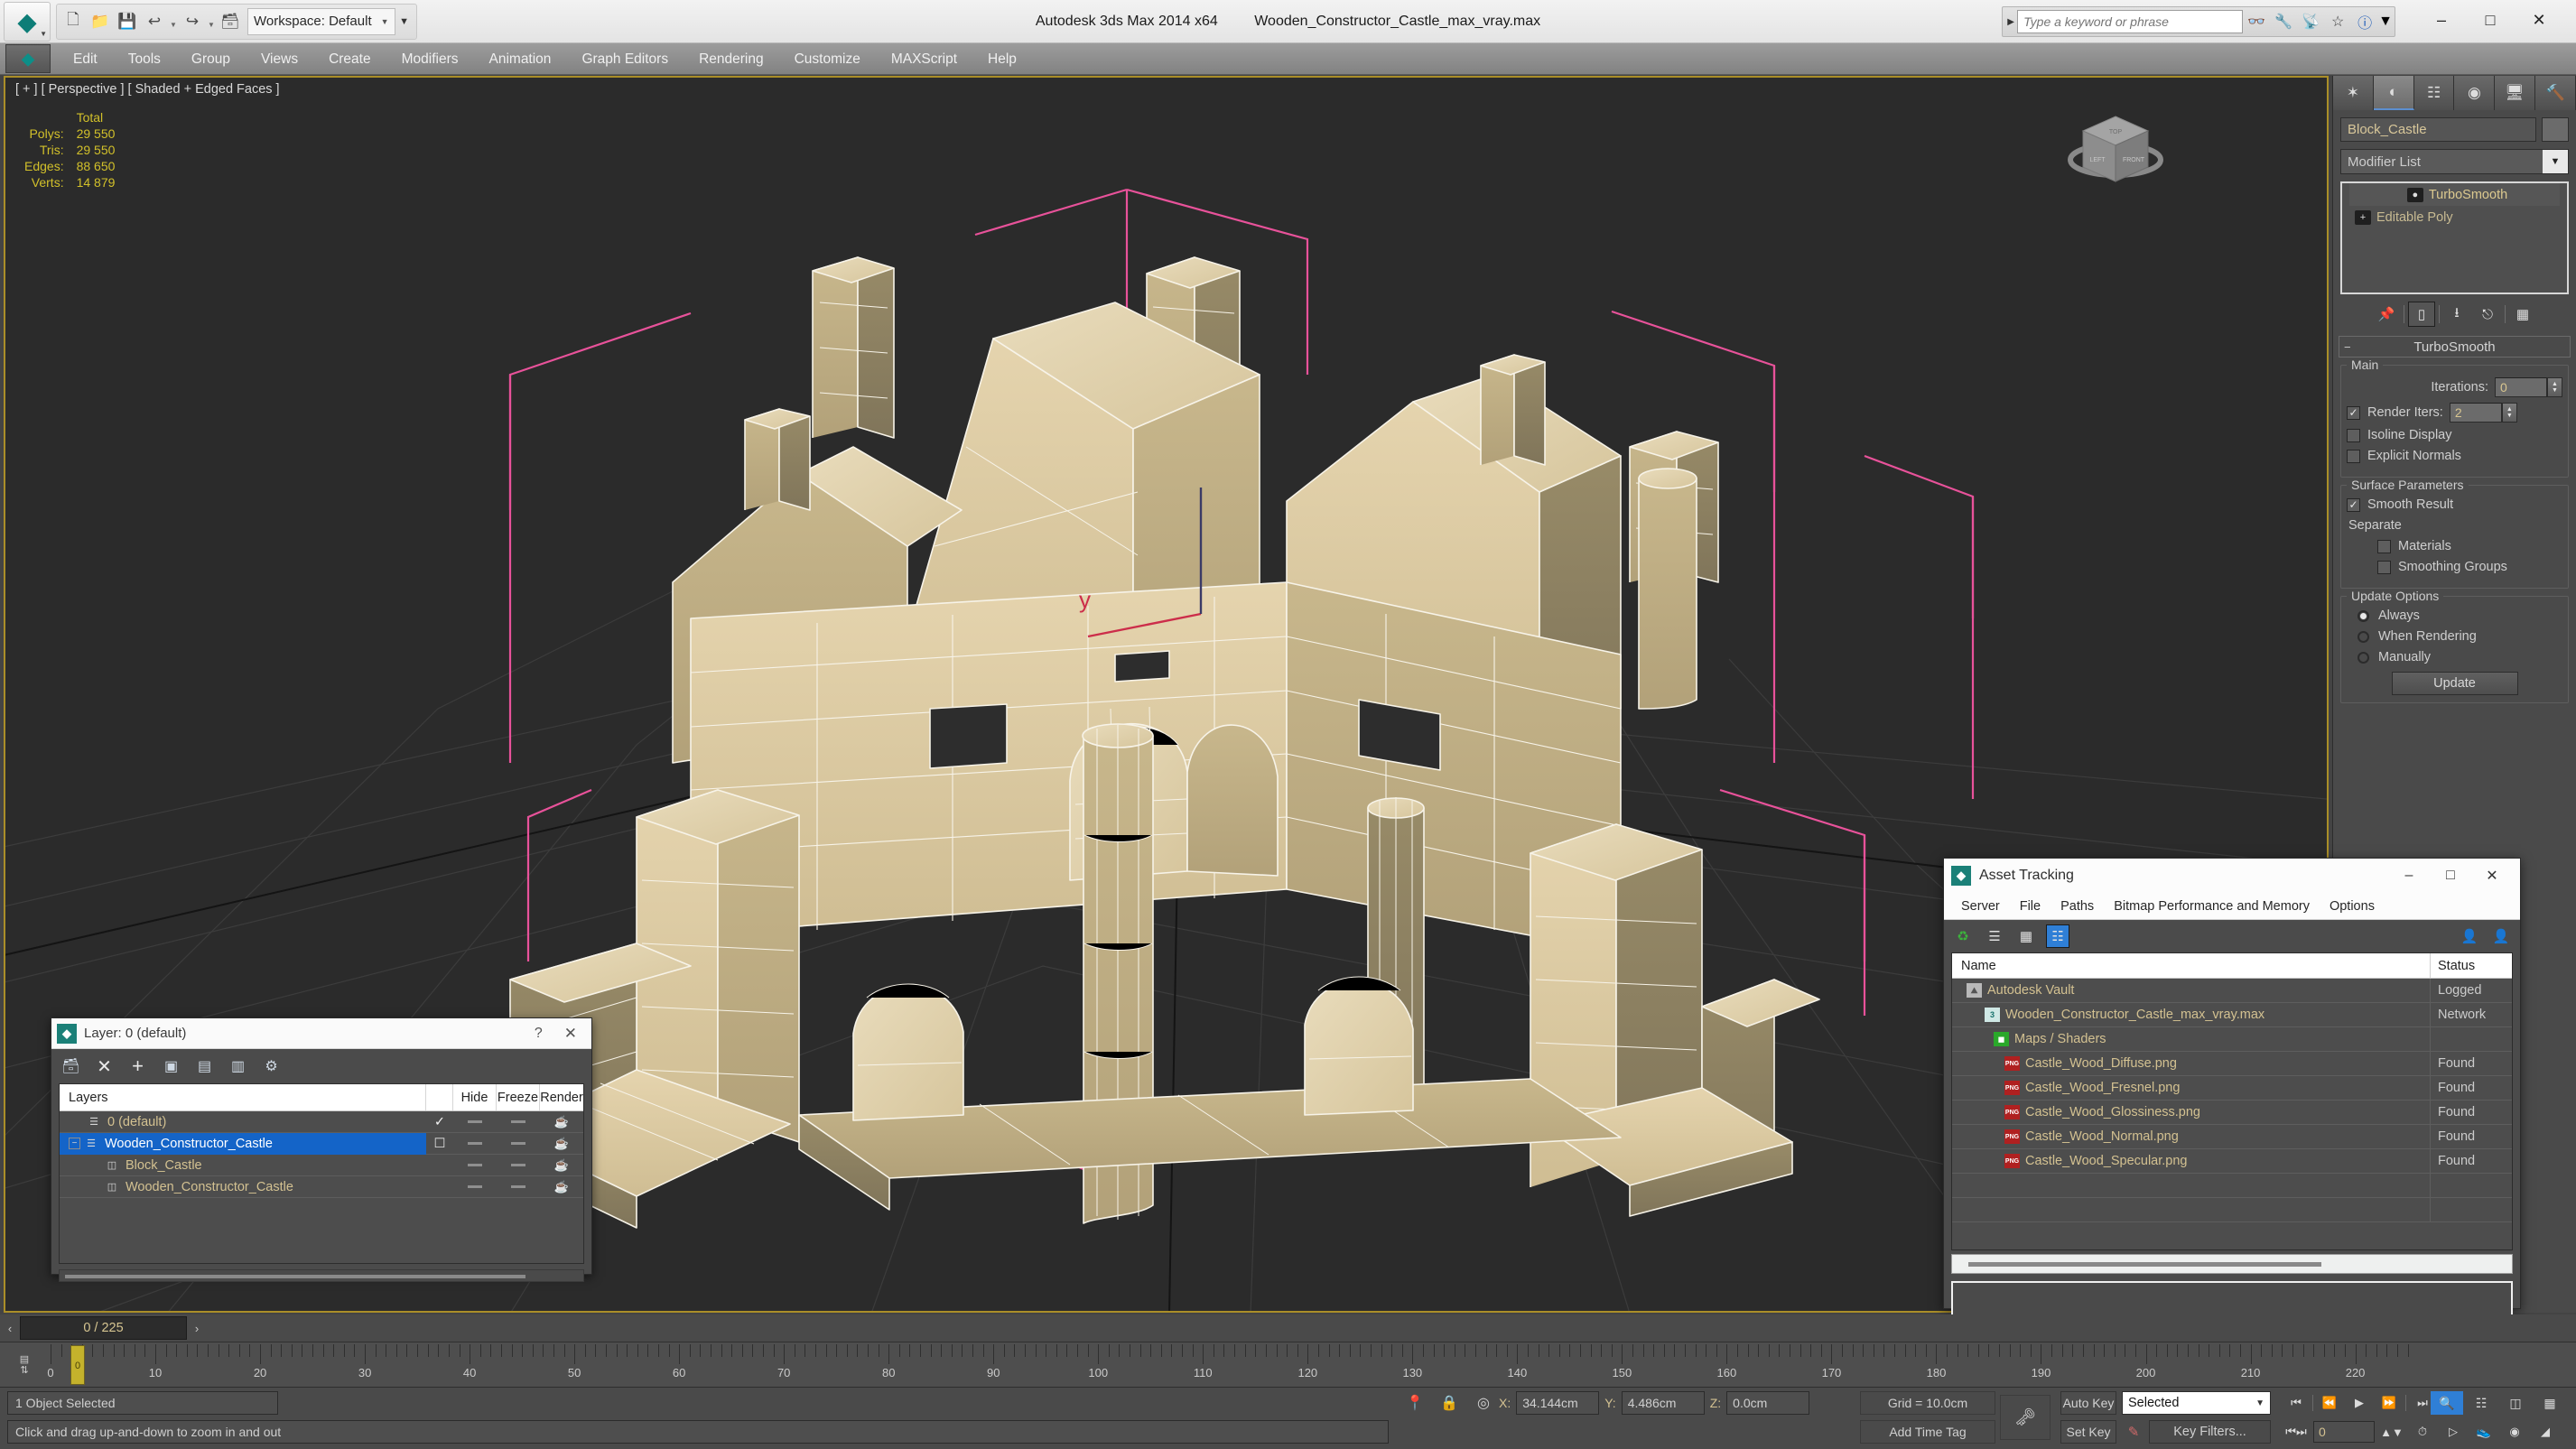 The image size is (2576, 1449). I want to click on grid-view-icon: ☷, so click(2057, 936).